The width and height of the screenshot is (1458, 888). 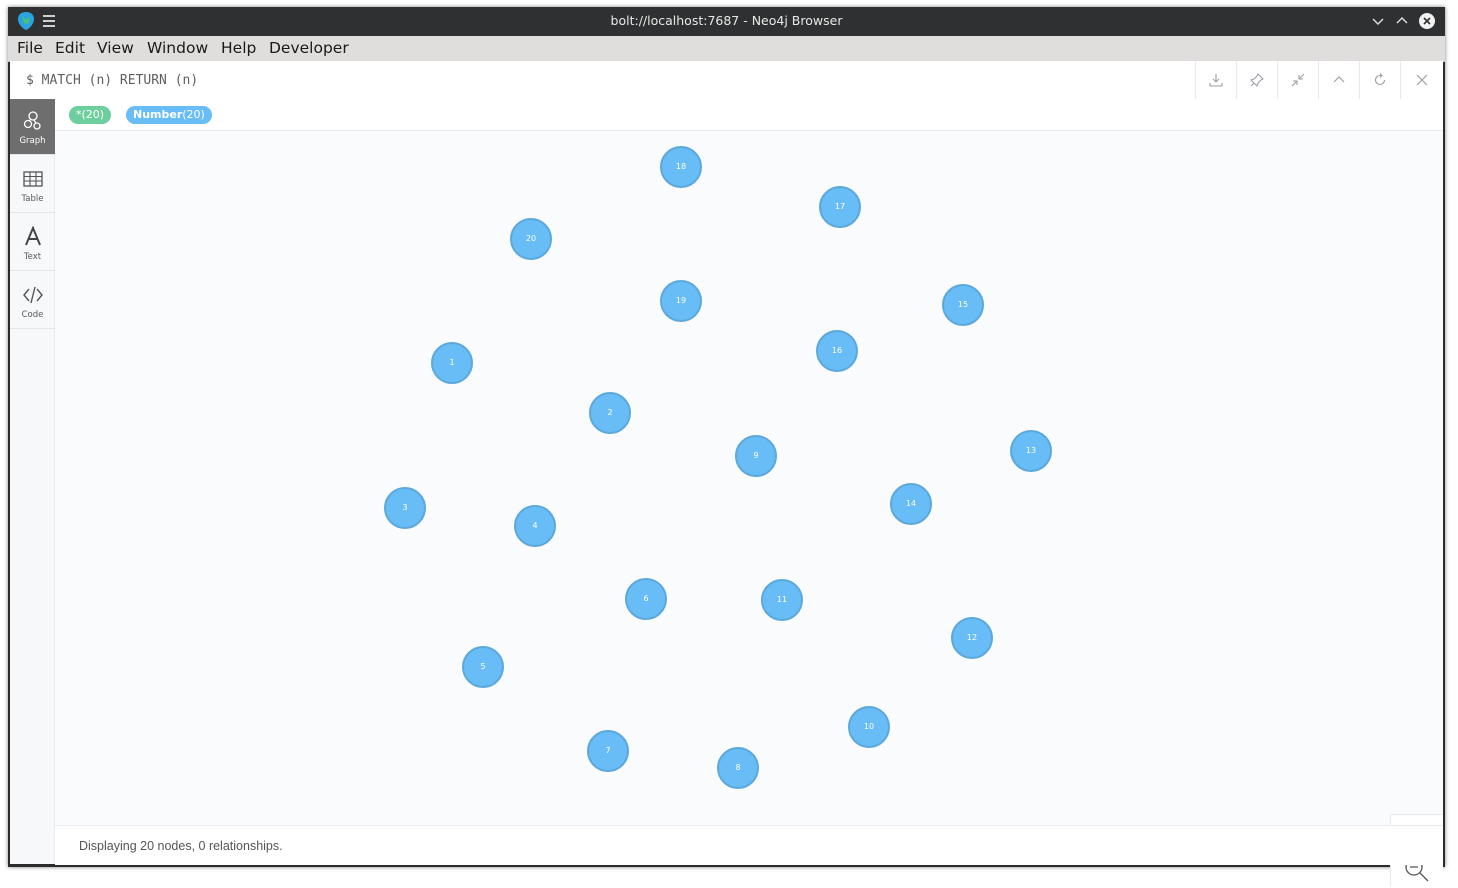 I want to click on graph-node: 12, so click(x=972, y=638).